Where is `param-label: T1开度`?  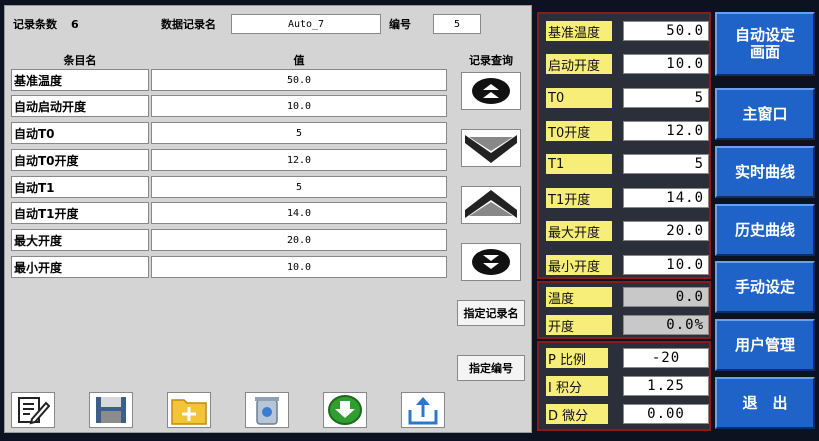 param-label: T1开度 is located at coordinates (579, 198).